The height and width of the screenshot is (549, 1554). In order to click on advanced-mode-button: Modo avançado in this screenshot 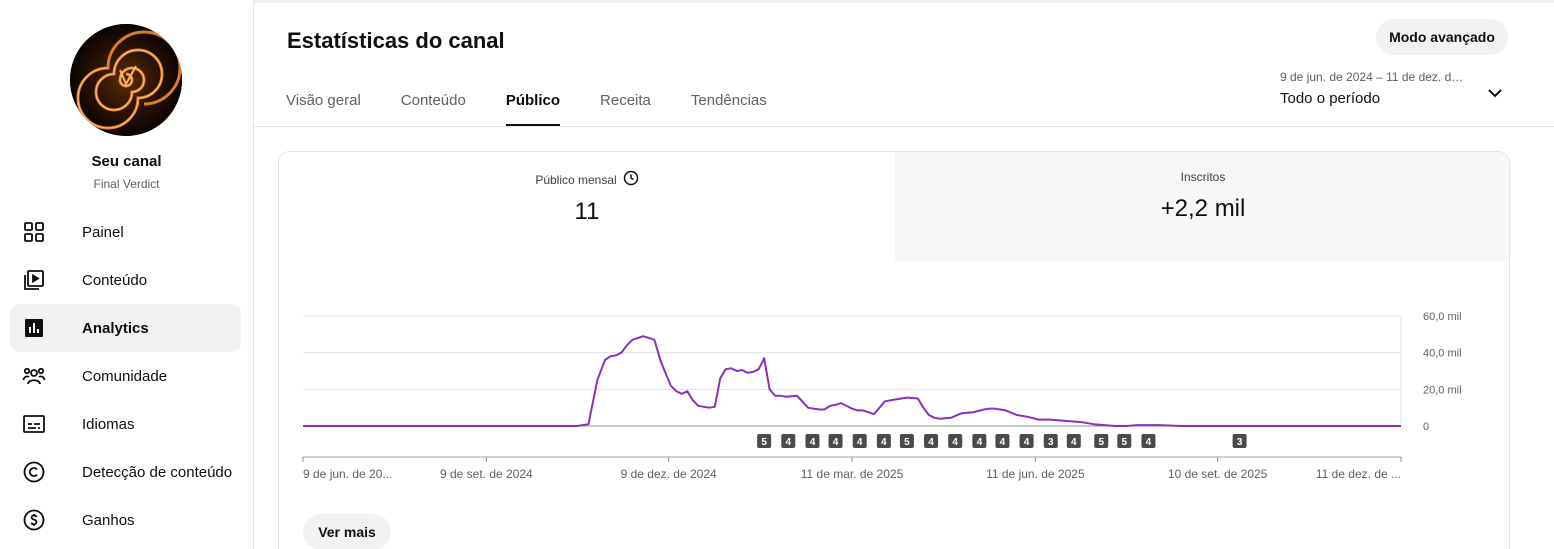, I will do `click(1442, 37)`.